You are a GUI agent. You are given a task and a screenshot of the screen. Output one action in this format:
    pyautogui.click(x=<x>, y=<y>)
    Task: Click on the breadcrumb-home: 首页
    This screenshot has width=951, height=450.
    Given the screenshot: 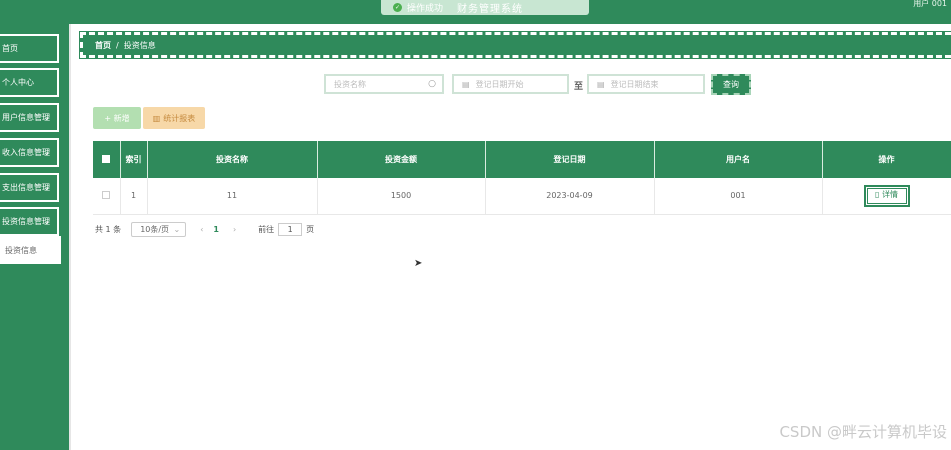 What is the action you would take?
    pyautogui.click(x=103, y=45)
    